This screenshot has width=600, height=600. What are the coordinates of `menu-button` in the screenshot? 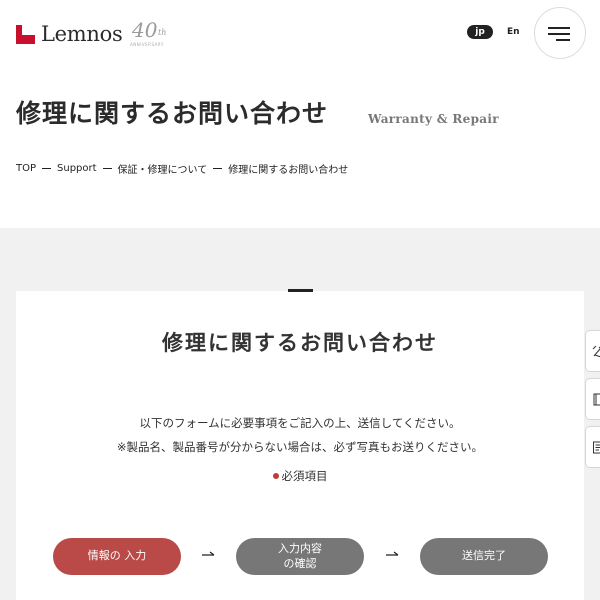 It's located at (560, 33).